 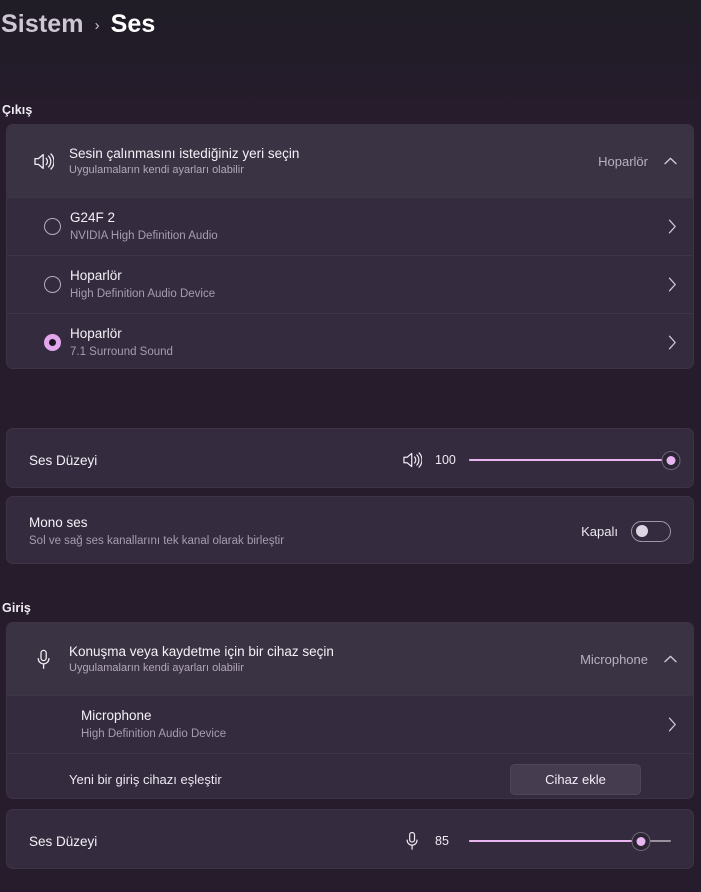 I want to click on mono-sound-state-label: Kapalı, so click(x=599, y=531).